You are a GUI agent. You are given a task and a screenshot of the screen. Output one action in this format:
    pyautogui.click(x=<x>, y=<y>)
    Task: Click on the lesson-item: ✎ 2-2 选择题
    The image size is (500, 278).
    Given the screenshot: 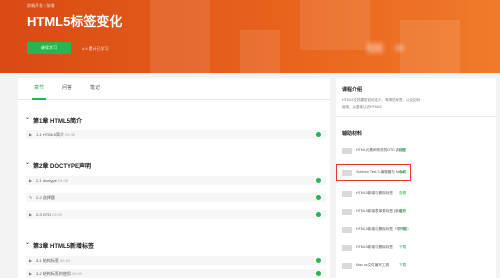 What is the action you would take?
    pyautogui.click(x=176, y=197)
    